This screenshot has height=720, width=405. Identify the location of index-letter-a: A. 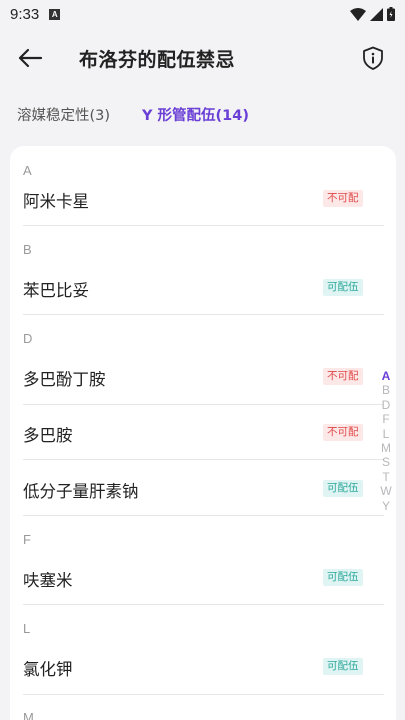
(386, 376).